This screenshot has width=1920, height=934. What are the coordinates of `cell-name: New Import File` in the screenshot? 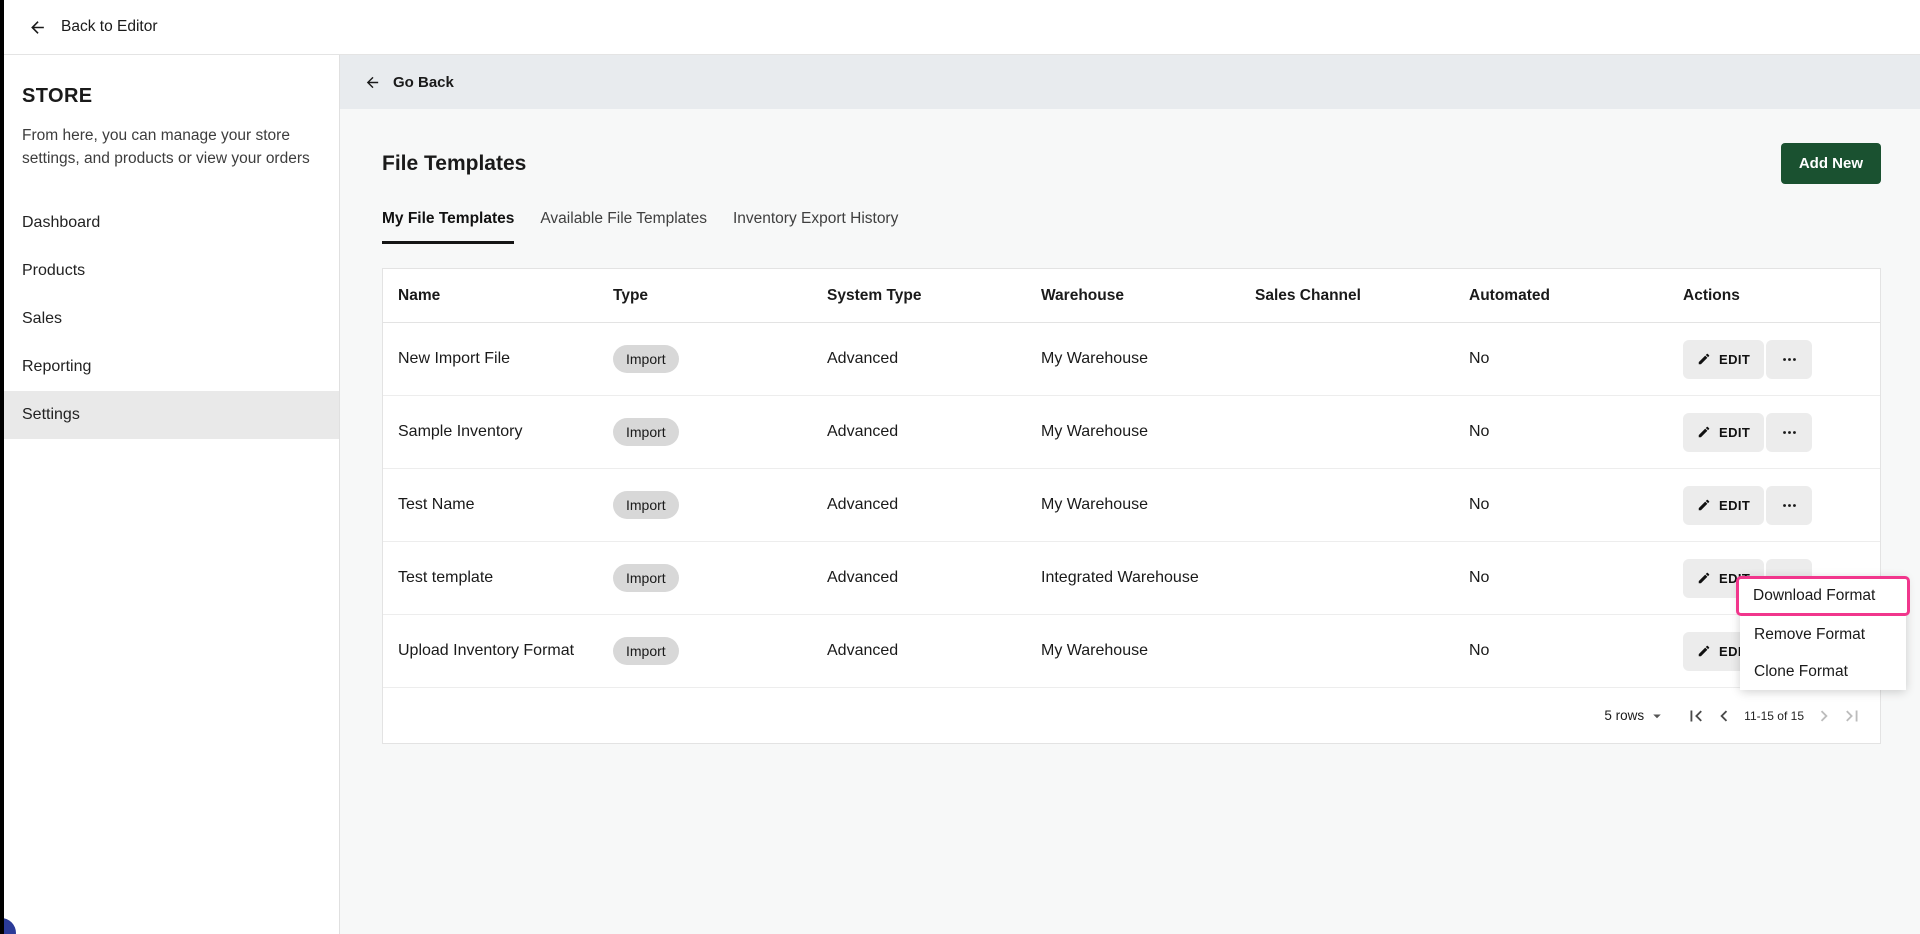 It's located at (454, 358).